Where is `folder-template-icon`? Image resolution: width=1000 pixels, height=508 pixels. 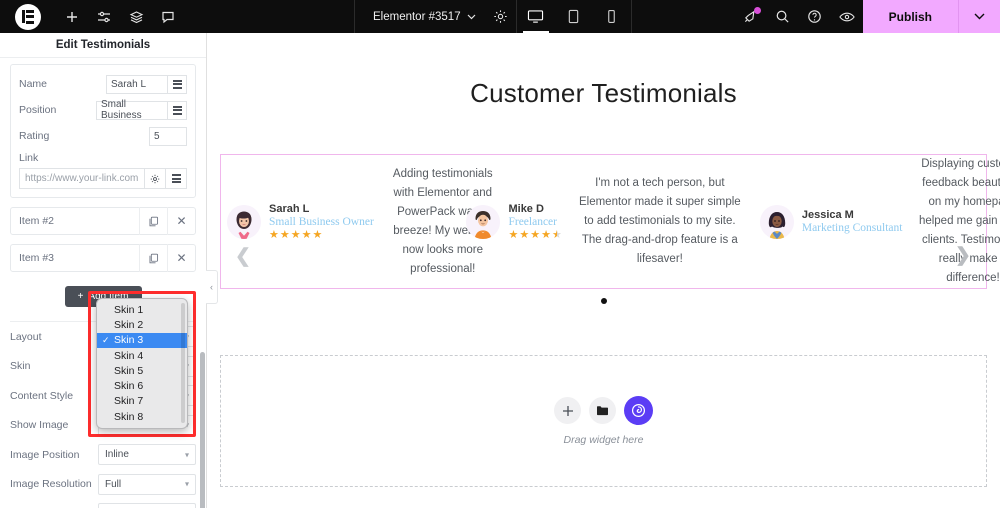
folder-template-icon is located at coordinates (602, 410).